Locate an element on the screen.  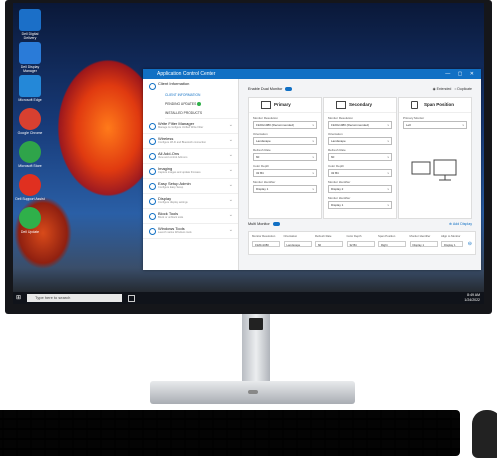
desktop-icon-label: Microsoft Edge is located at coordinates (30, 100).